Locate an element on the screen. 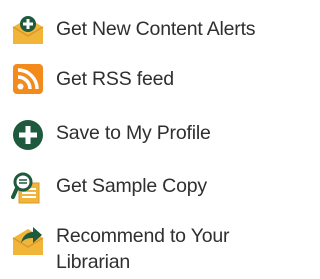 Image resolution: width=320 pixels, height=279 pixels. save-to-my-profile-link: Save to My Profile is located at coordinates (140, 136).